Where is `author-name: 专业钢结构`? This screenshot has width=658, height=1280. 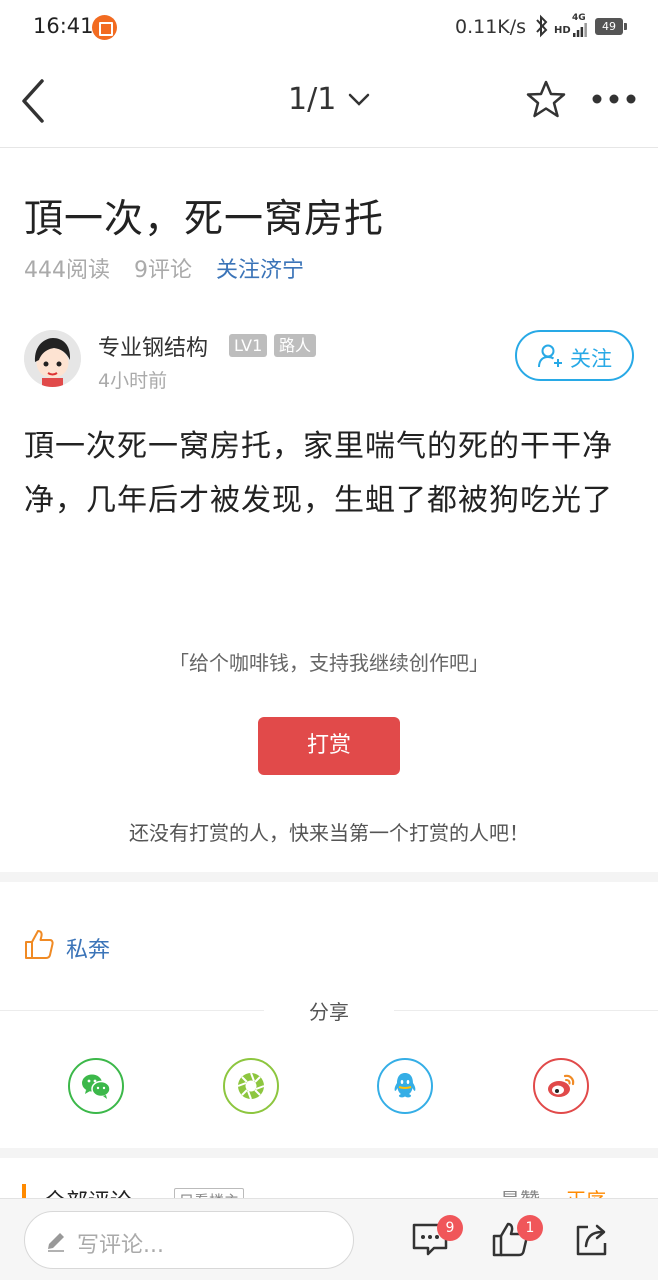 author-name: 专业钢结构 is located at coordinates (153, 346).